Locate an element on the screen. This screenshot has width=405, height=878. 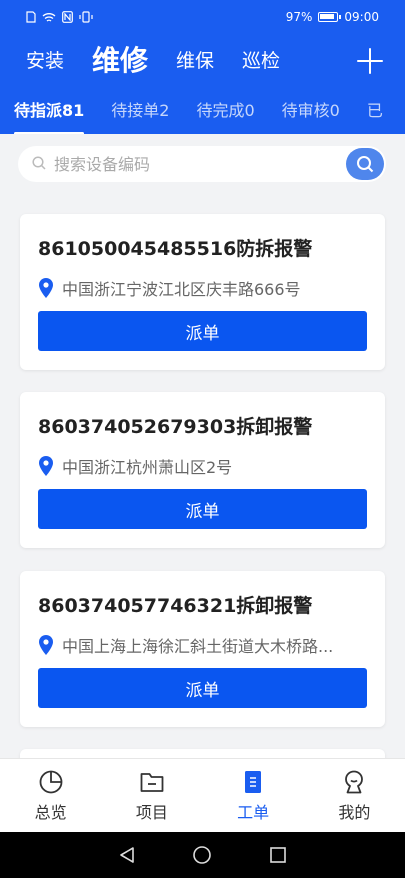
system-nav-bar is located at coordinates (202, 855).